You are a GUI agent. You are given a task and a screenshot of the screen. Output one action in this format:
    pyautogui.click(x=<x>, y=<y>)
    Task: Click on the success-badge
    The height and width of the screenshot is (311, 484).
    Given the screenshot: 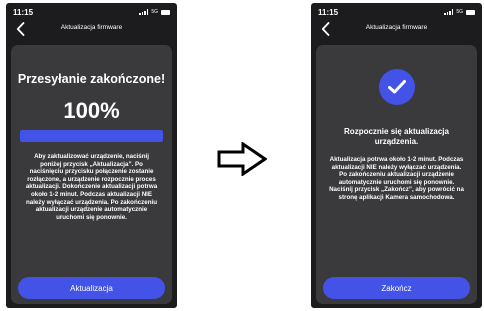 What is the action you would take?
    pyautogui.click(x=396, y=87)
    